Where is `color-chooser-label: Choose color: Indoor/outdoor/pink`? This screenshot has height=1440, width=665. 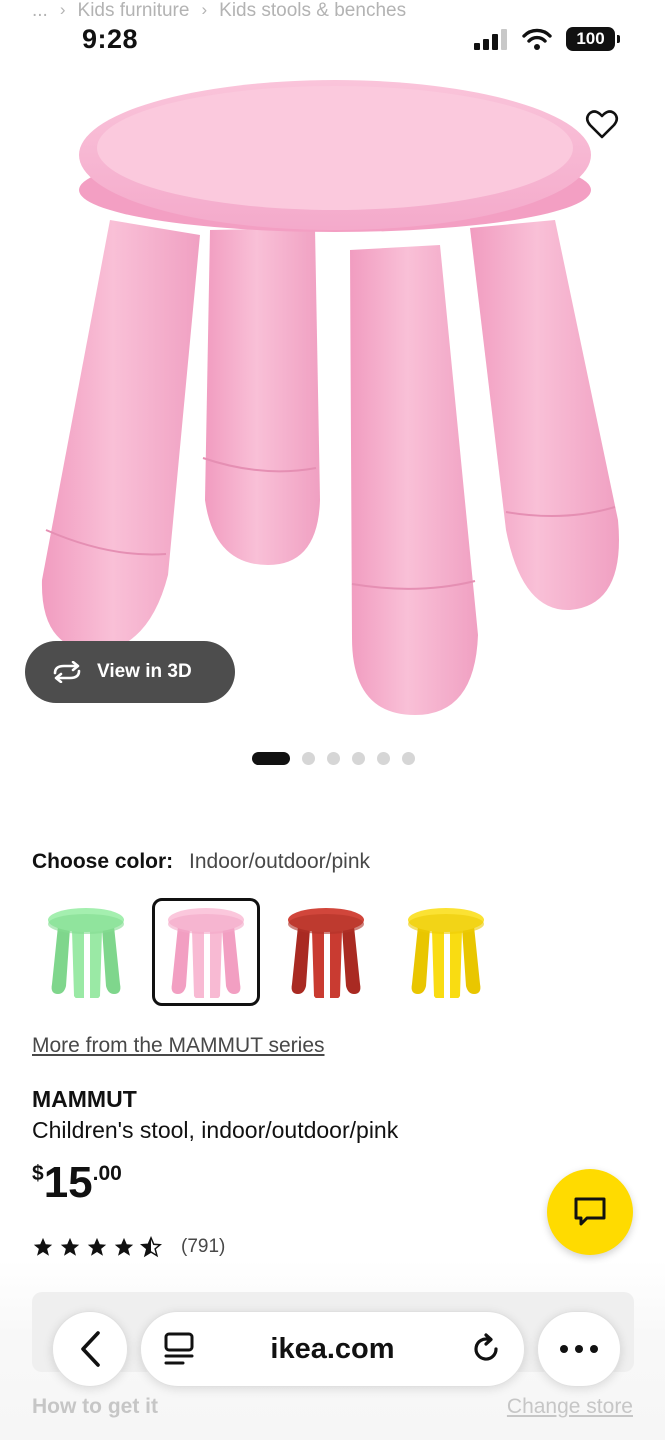 color-chooser-label: Choose color: Indoor/outdoor/pink is located at coordinates (201, 862).